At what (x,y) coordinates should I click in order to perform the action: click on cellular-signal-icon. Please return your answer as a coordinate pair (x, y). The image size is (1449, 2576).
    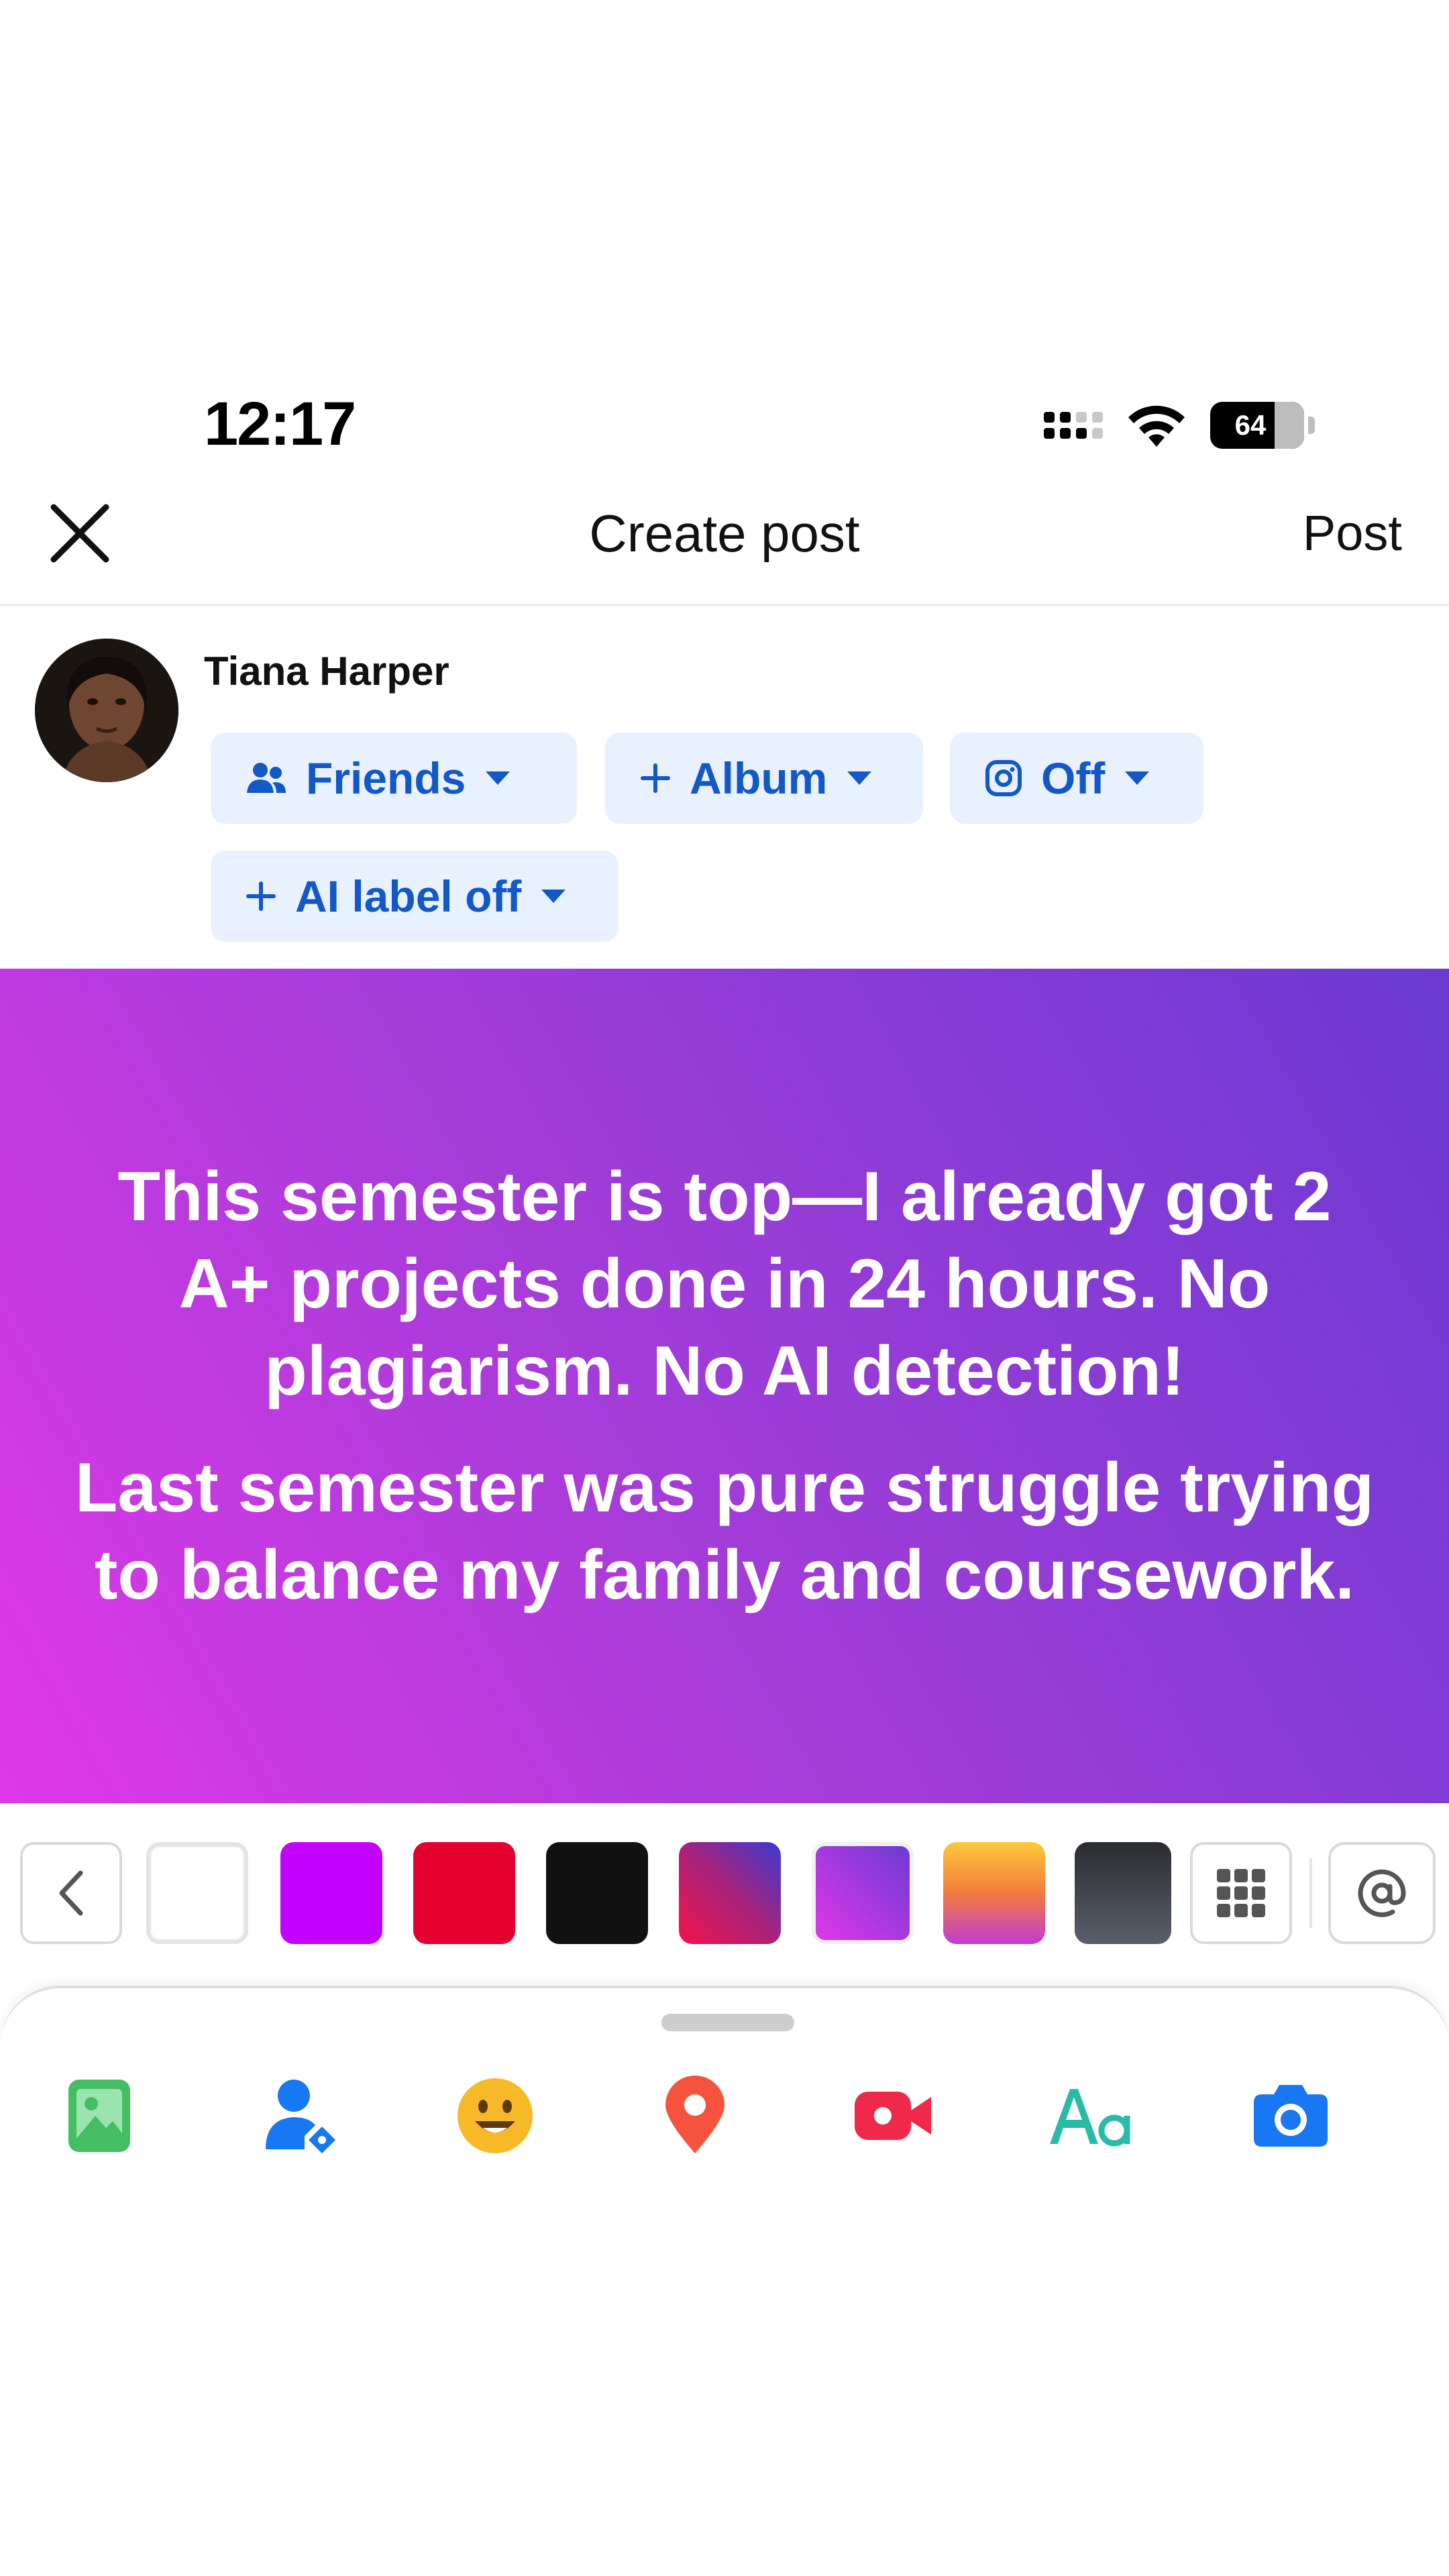
    Looking at the image, I should click on (1073, 425).